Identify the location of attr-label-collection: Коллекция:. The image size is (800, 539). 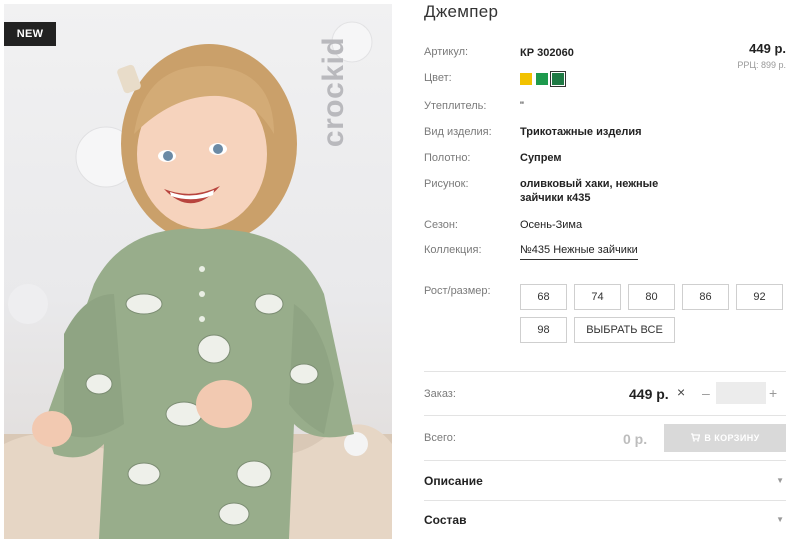
(453, 250).